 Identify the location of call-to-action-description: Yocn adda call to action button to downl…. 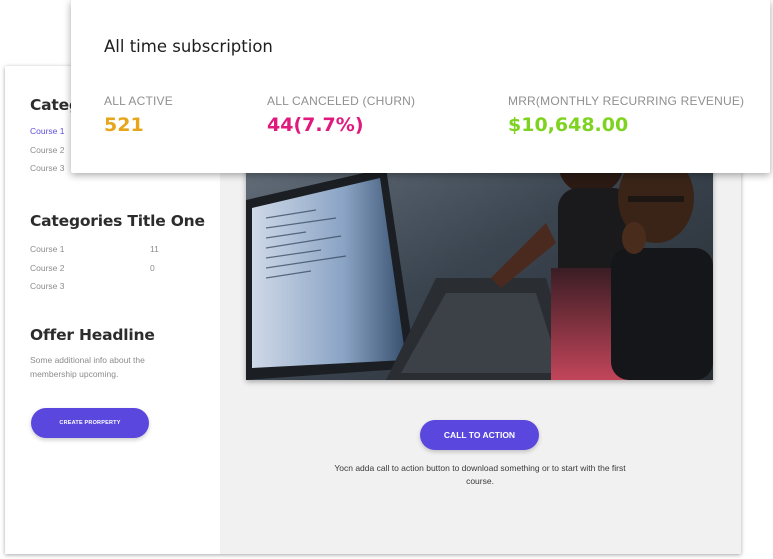
(480, 474).